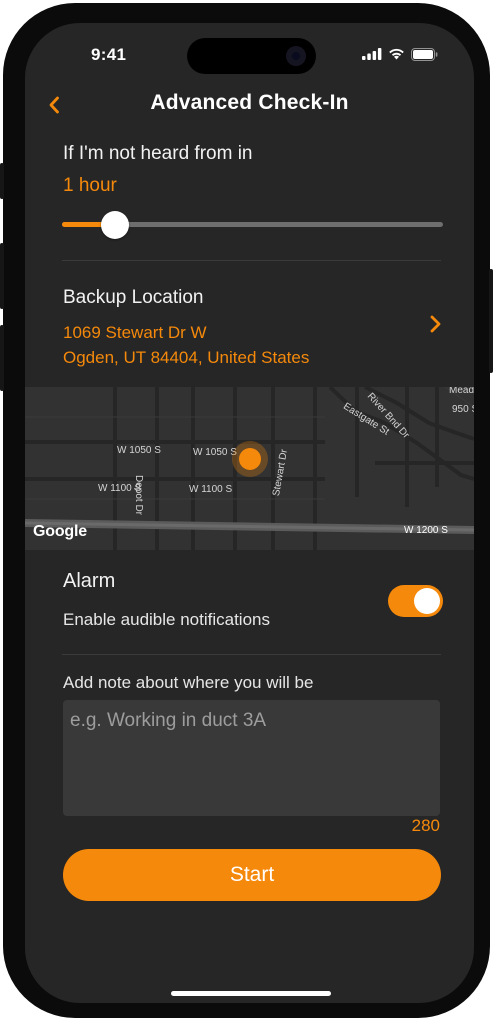  I want to click on wifi-icon, so click(396, 54).